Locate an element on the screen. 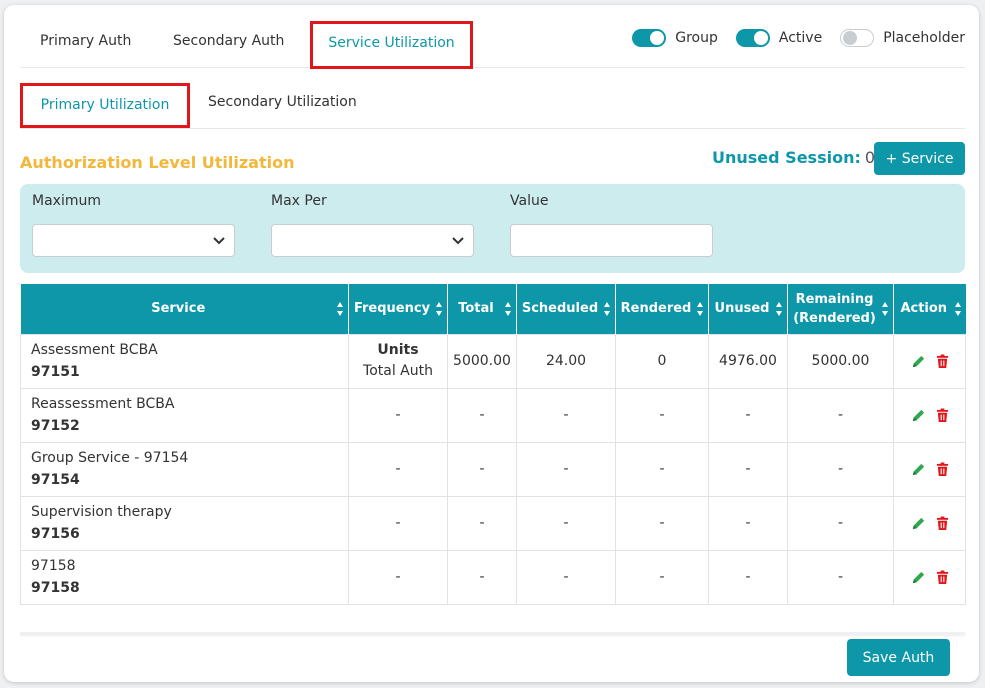 The height and width of the screenshot is (688, 985). service-name: Reassessment BCBA is located at coordinates (103, 404).